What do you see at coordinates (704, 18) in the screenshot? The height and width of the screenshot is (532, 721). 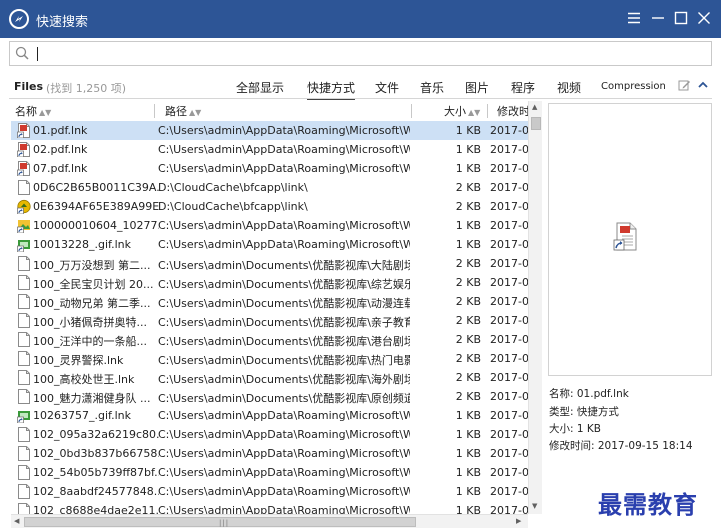 I see `close-button` at bounding box center [704, 18].